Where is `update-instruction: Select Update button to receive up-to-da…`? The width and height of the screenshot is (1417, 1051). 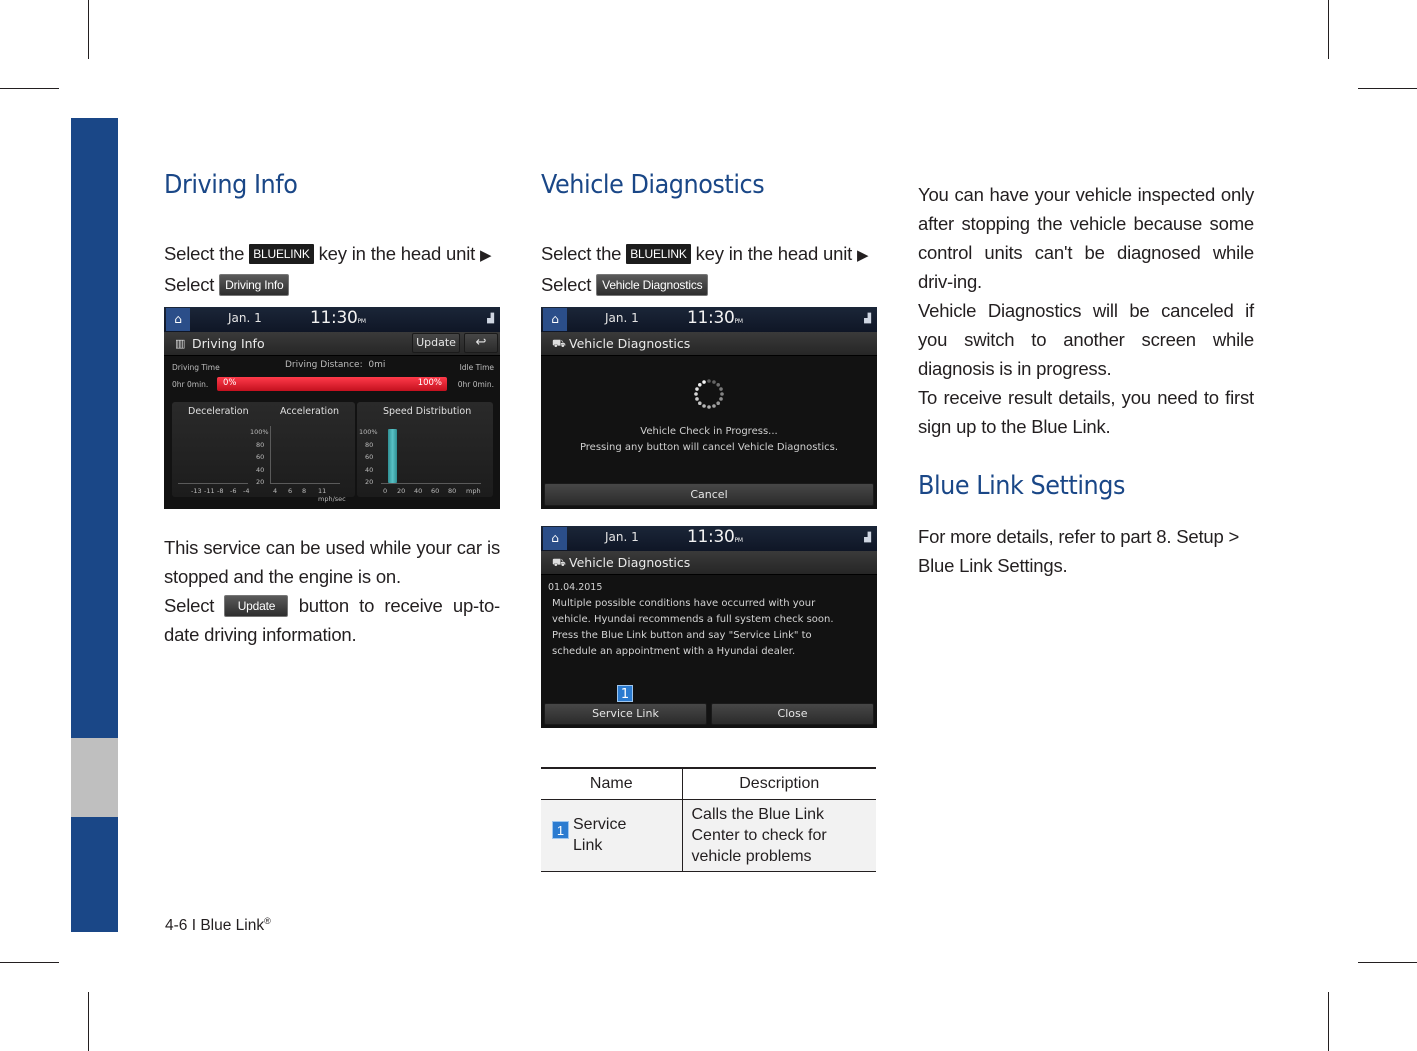
update-instruction: Select Update button to receive up-to-da… is located at coordinates (332, 620).